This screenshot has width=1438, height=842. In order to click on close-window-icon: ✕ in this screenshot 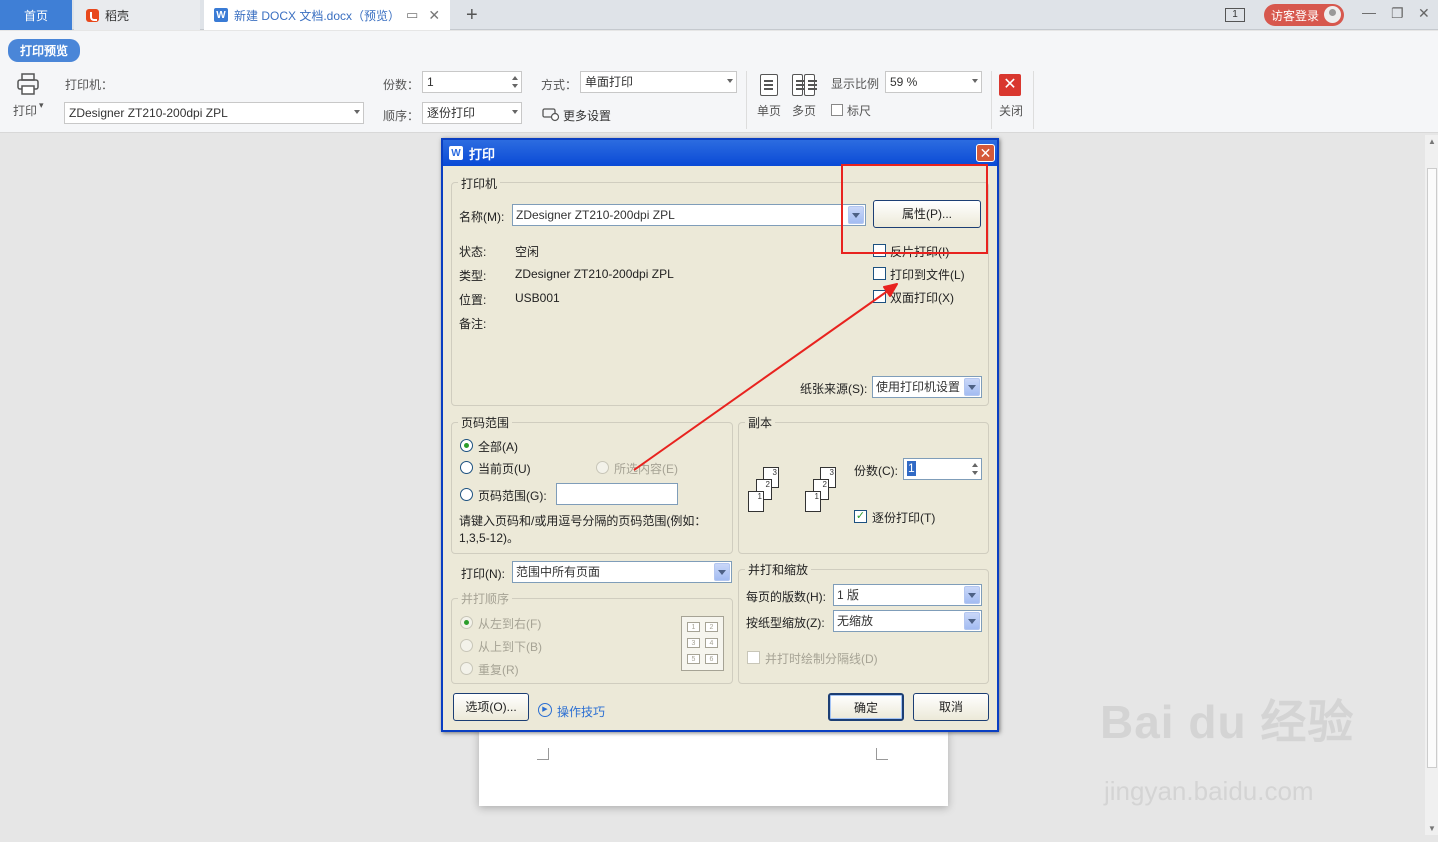, I will do `click(1424, 13)`.